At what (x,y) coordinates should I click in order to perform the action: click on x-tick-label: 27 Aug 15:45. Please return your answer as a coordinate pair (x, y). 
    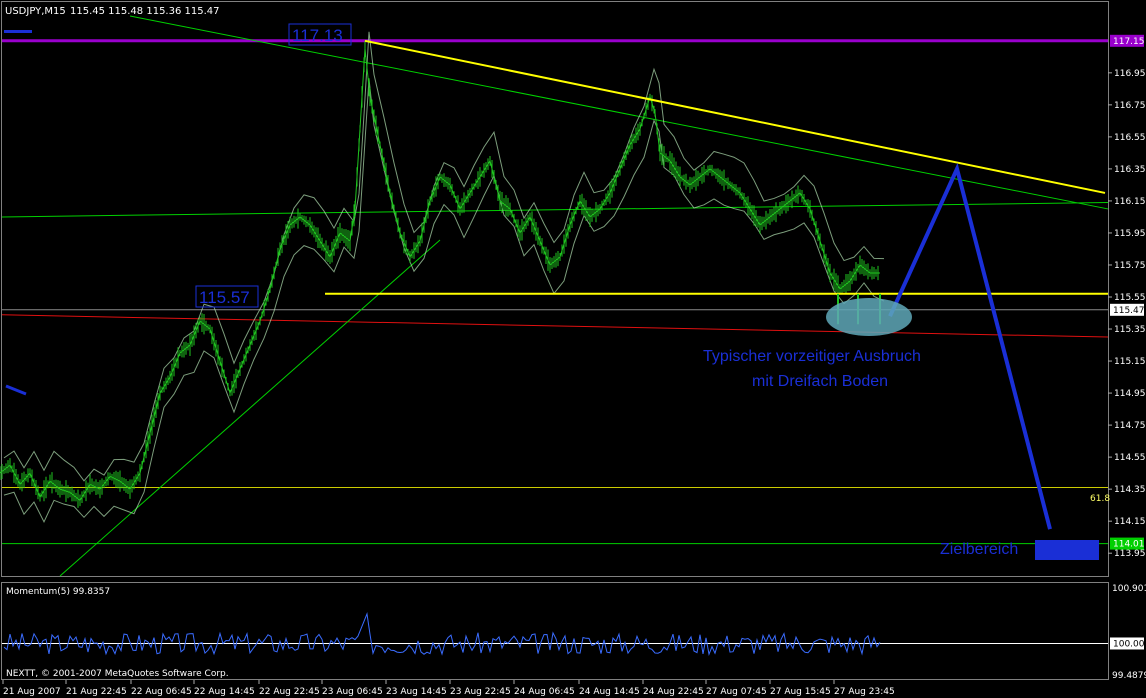
    Looking at the image, I should click on (800, 692).